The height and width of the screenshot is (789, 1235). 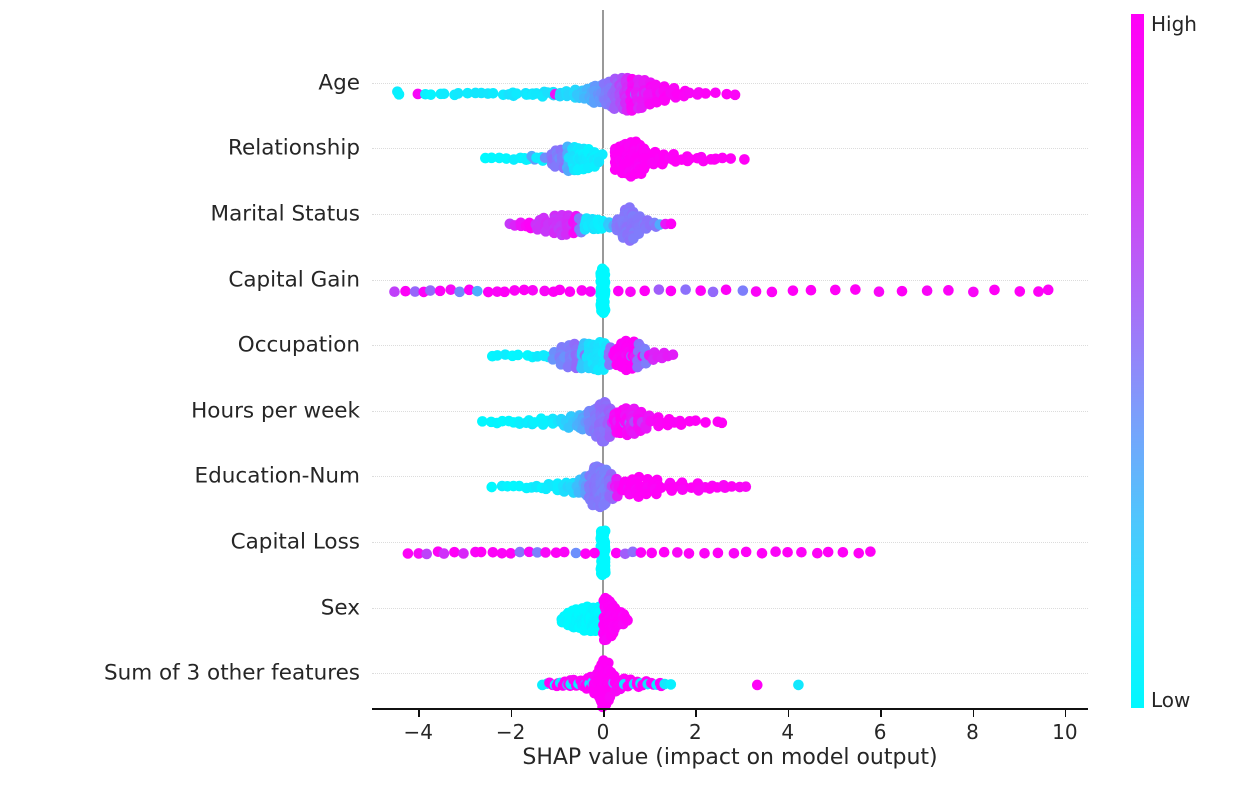 What do you see at coordinates (695, 732) in the screenshot?
I see `x-tick-label-3: 2` at bounding box center [695, 732].